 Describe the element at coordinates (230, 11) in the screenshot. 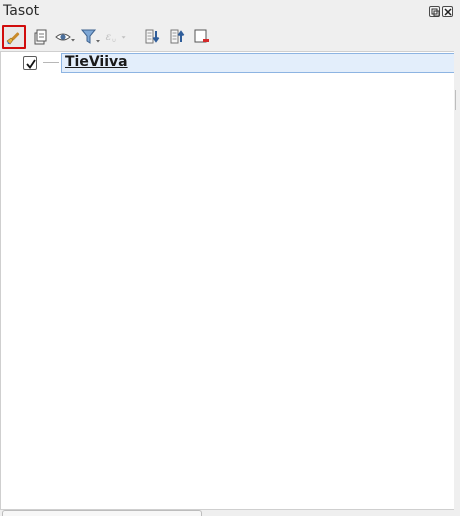

I see `panel-titlebar: Tasot` at that location.